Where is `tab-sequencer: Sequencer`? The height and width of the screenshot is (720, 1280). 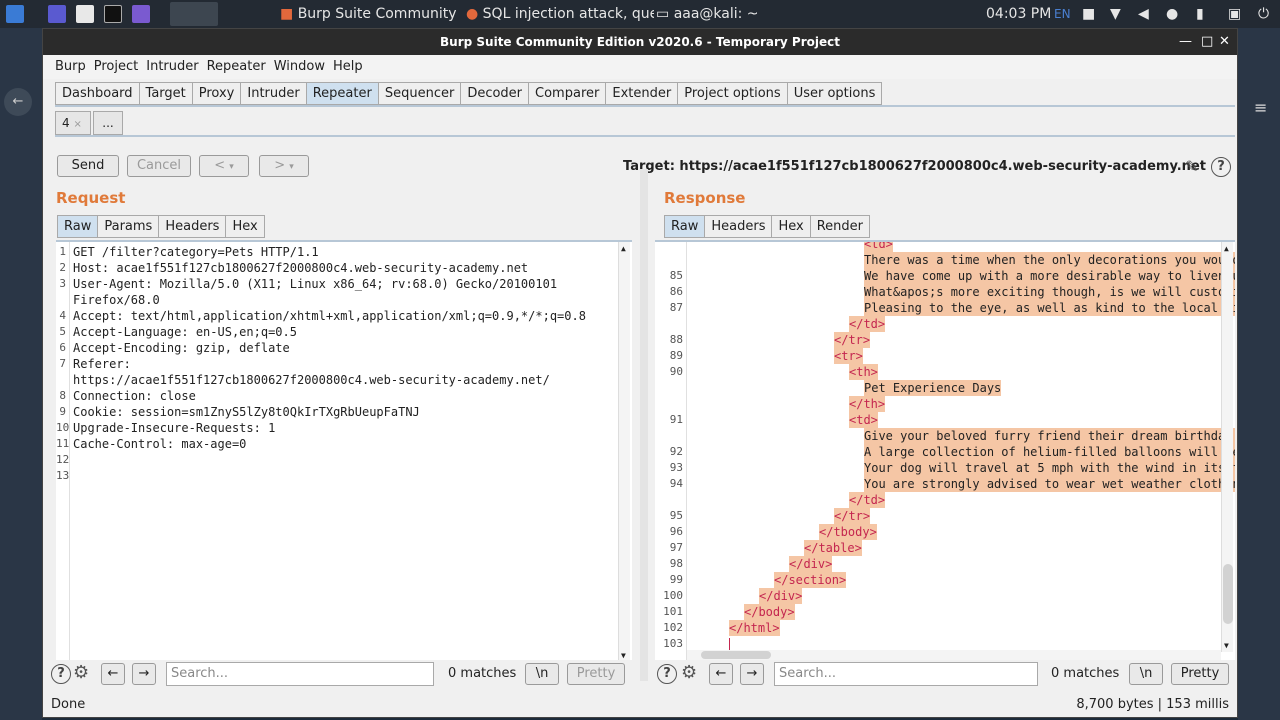
tab-sequencer: Sequencer is located at coordinates (419, 93).